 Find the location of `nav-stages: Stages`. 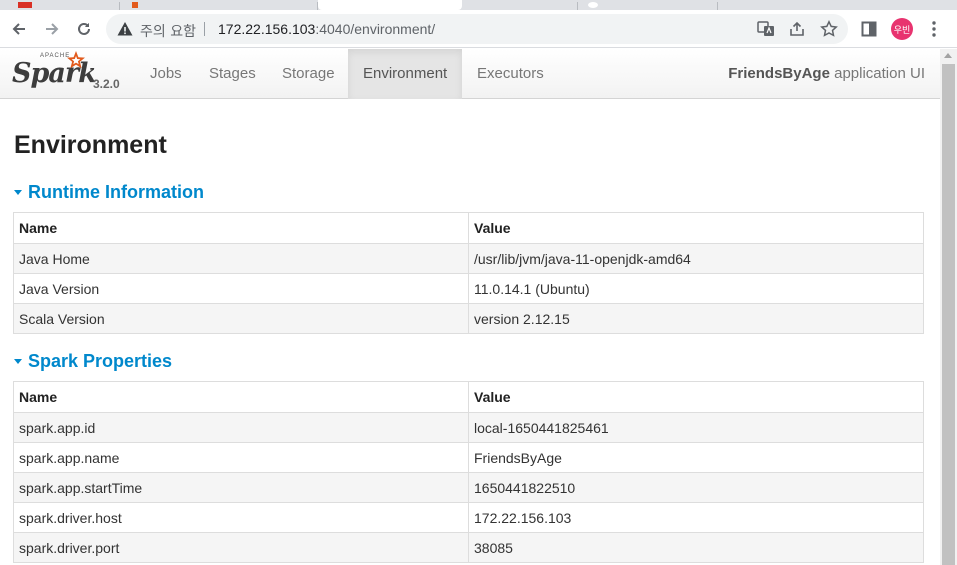

nav-stages: Stages is located at coordinates (232, 74).